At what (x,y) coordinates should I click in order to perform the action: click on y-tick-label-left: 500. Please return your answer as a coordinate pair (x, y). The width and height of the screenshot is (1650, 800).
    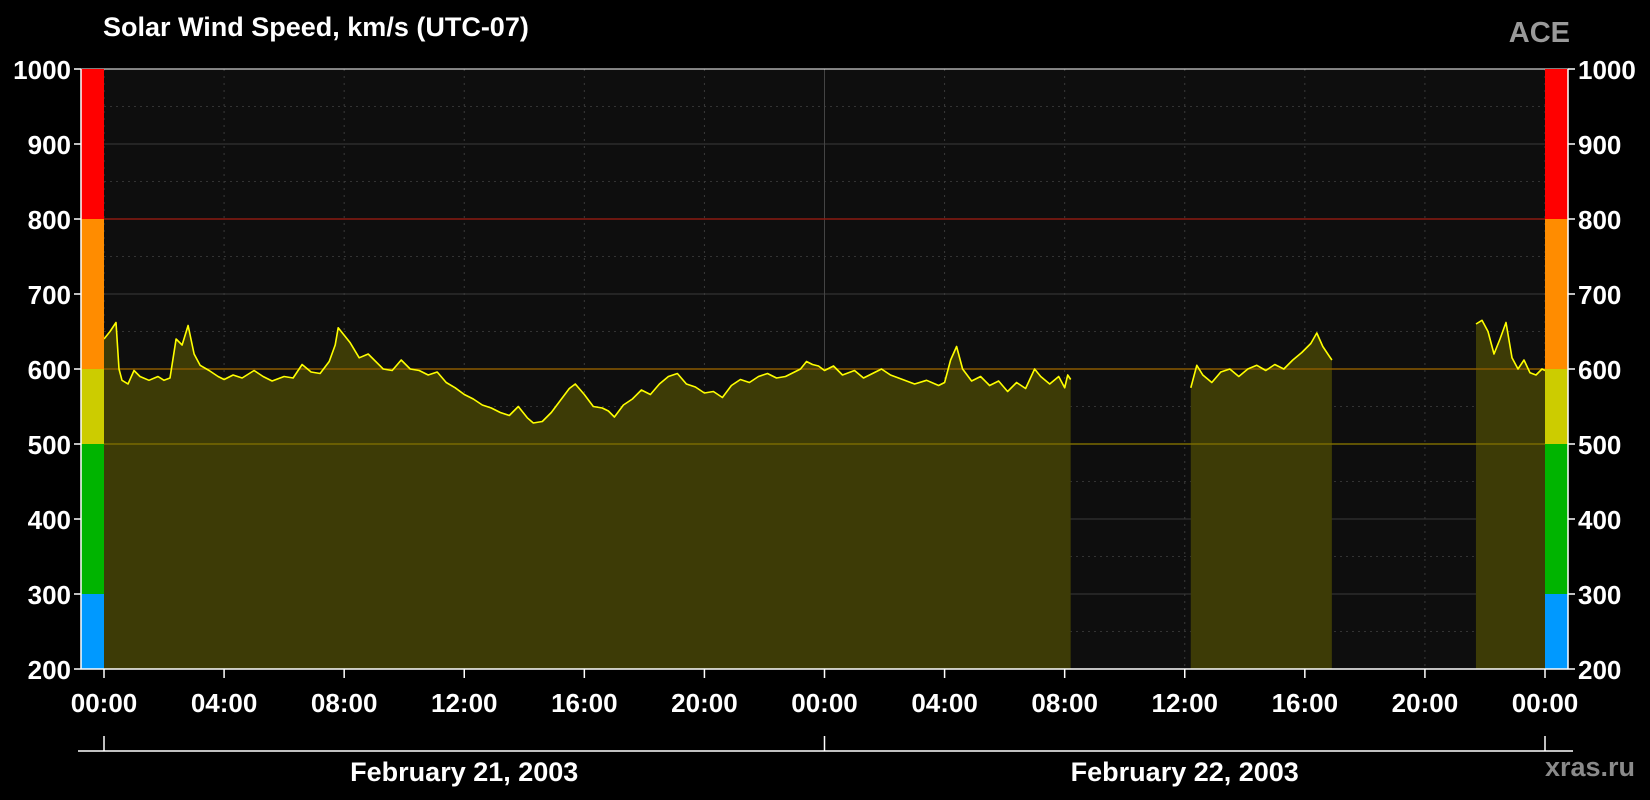
    Looking at the image, I should click on (49, 445).